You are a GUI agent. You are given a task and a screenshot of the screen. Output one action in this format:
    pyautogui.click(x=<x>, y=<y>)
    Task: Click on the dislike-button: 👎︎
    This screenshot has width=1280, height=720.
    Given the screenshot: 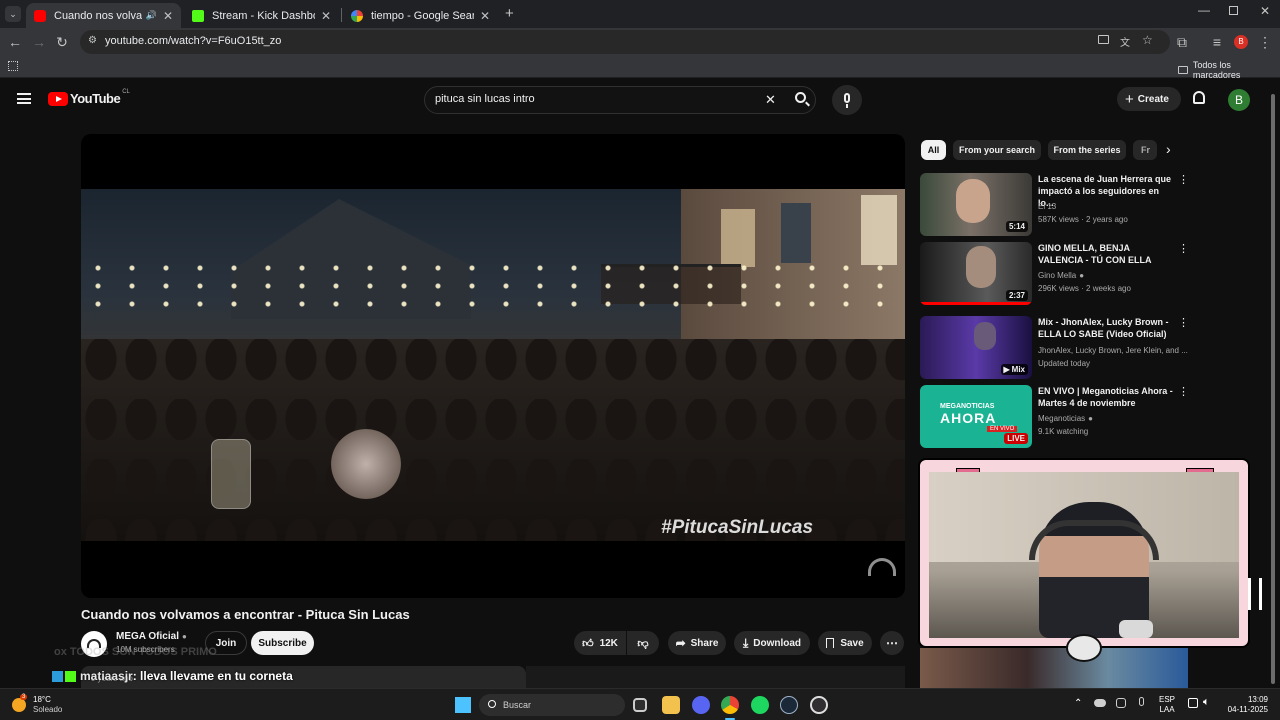 What is the action you would take?
    pyautogui.click(x=643, y=643)
    